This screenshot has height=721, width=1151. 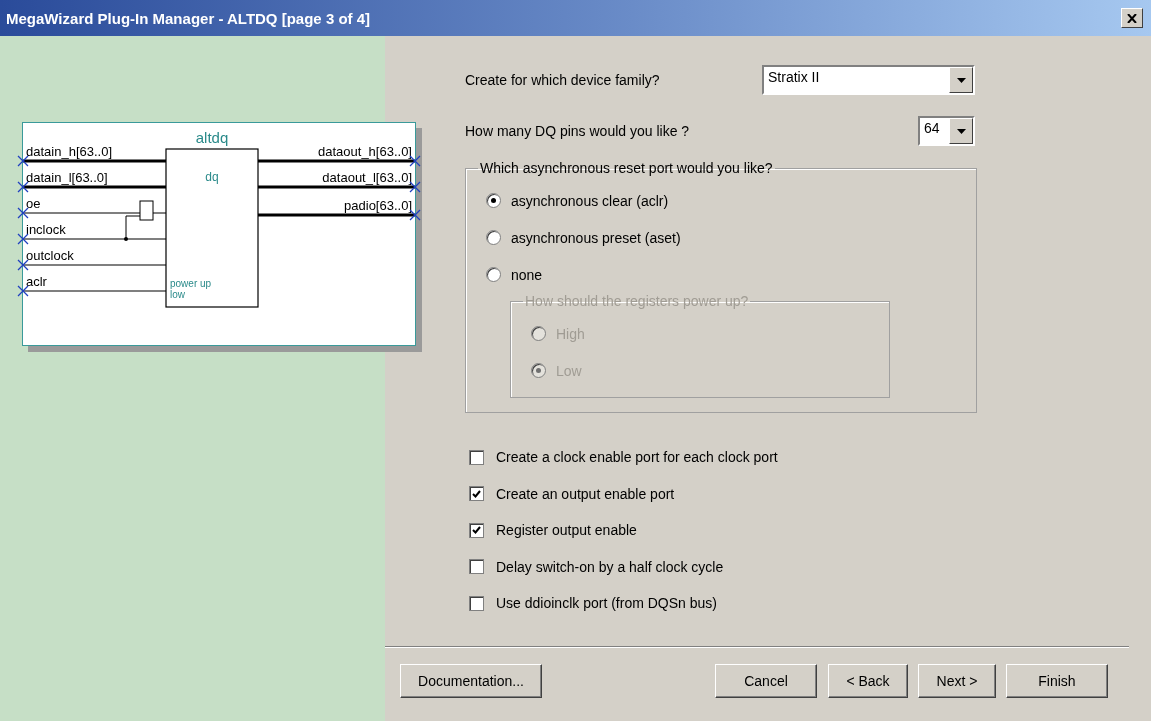 What do you see at coordinates (33, 203) in the screenshot?
I see `pin-label: oe` at bounding box center [33, 203].